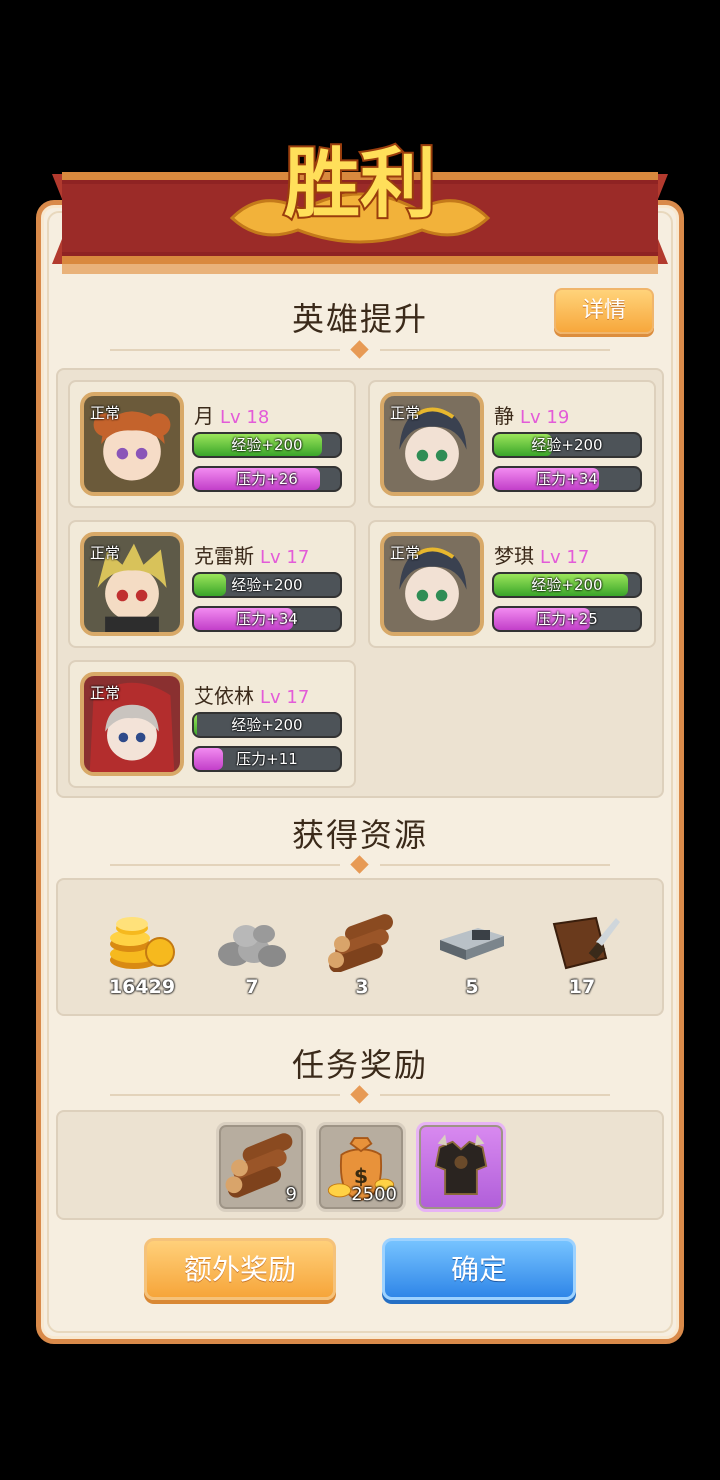 The image size is (720, 1480). I want to click on resource-count: 16429, so click(142, 987).